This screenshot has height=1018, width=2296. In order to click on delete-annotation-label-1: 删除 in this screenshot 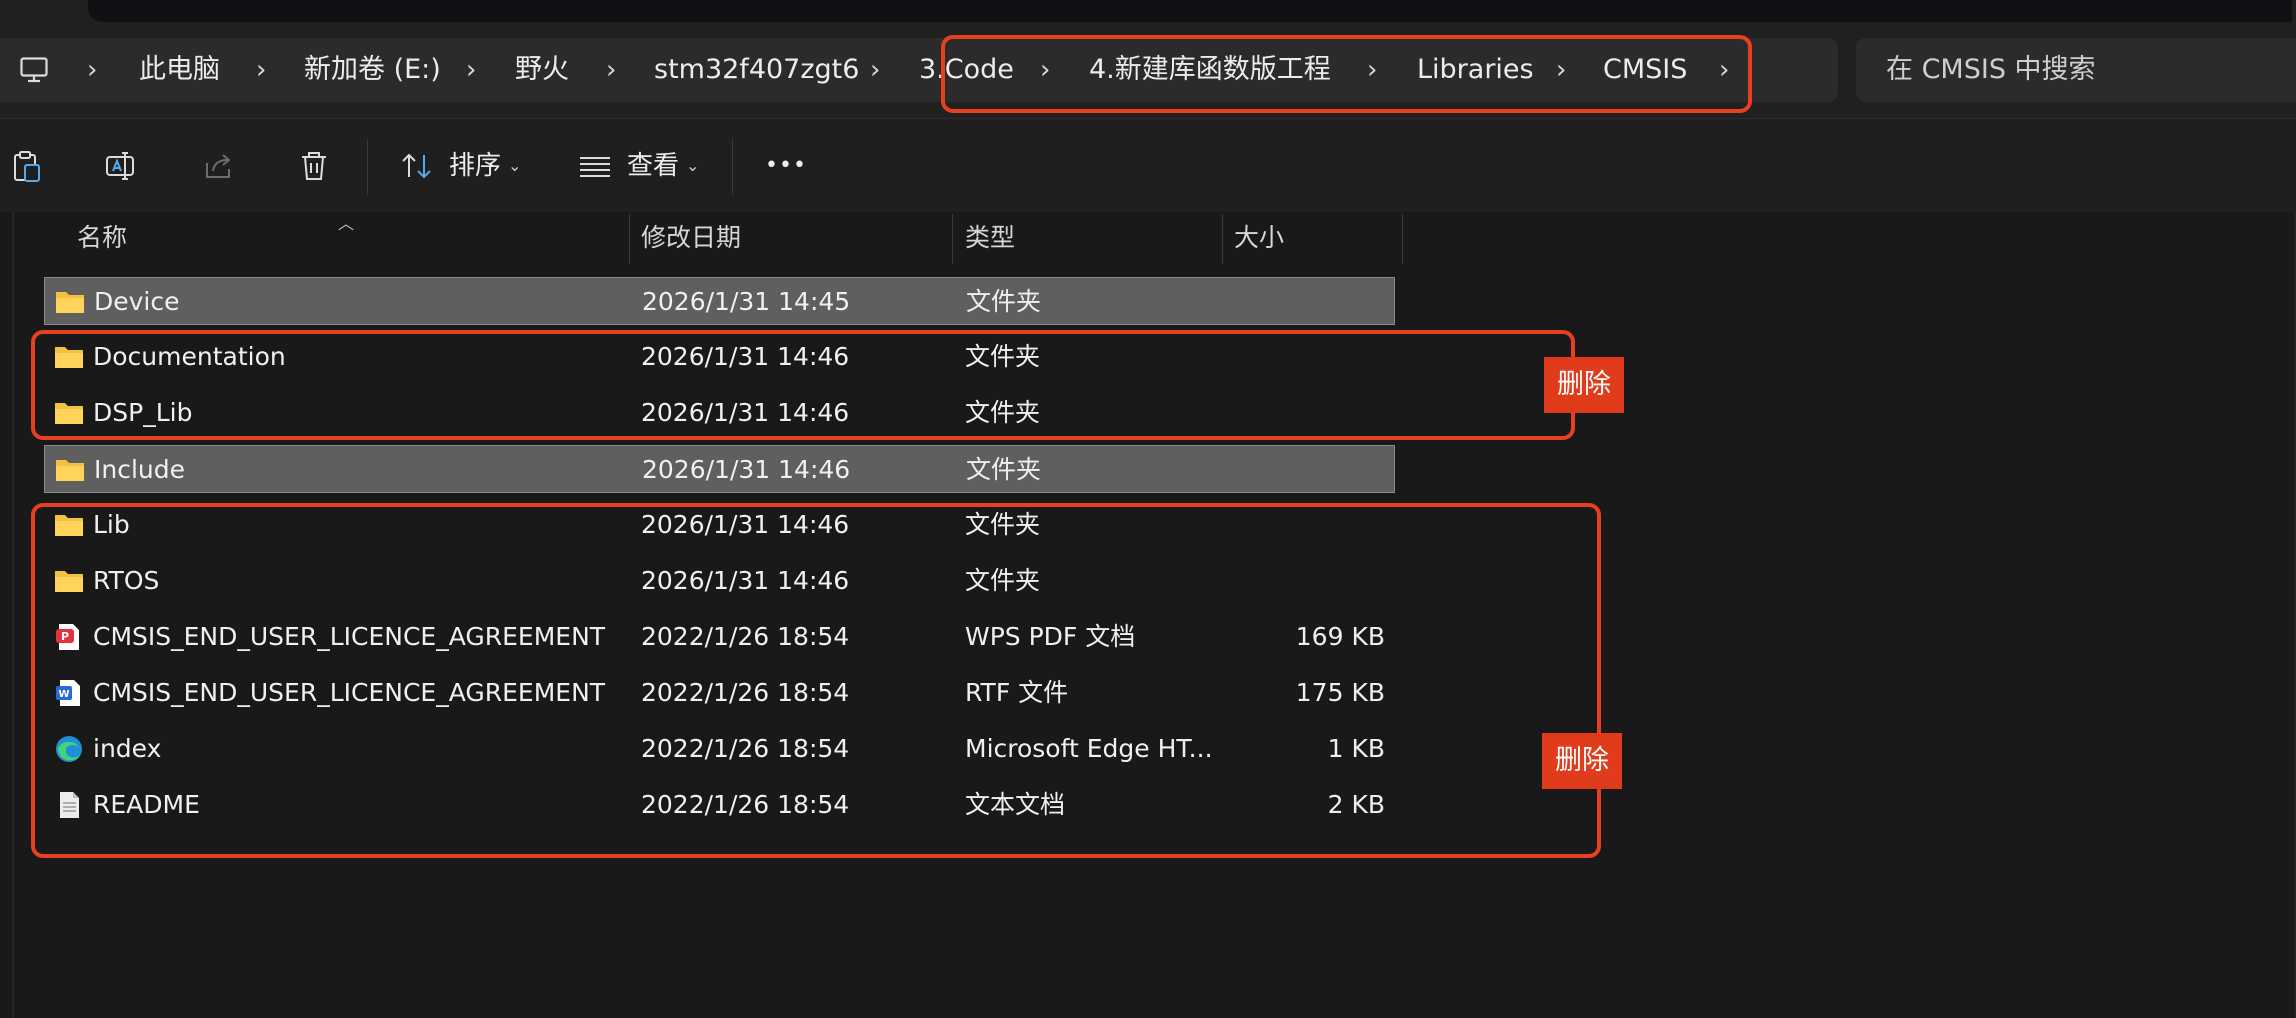, I will do `click(1584, 385)`.